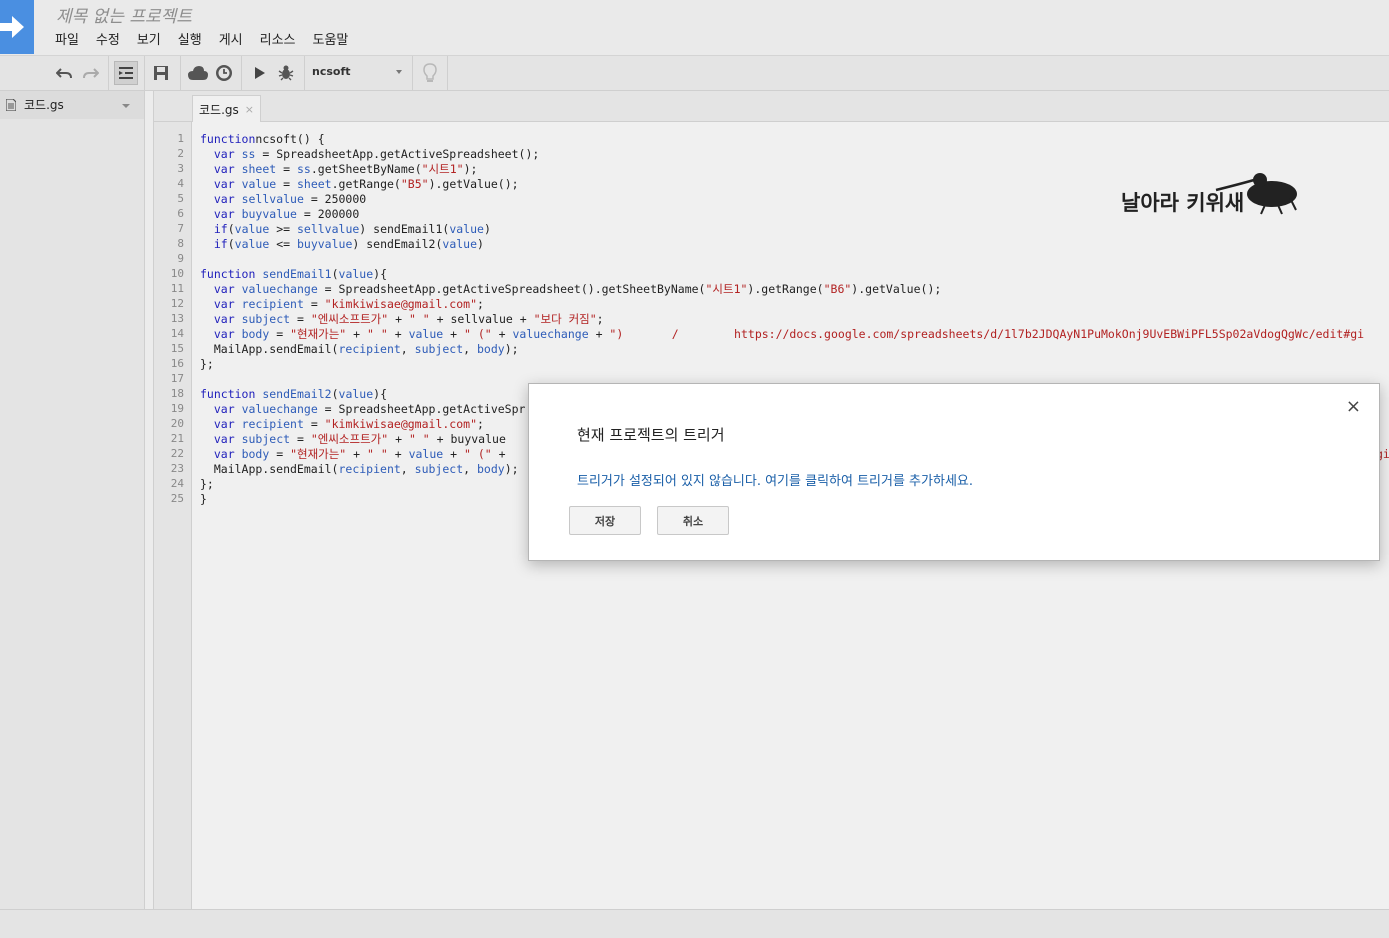  Describe the element at coordinates (177, 438) in the screenshot. I see `line-number: 21` at that location.